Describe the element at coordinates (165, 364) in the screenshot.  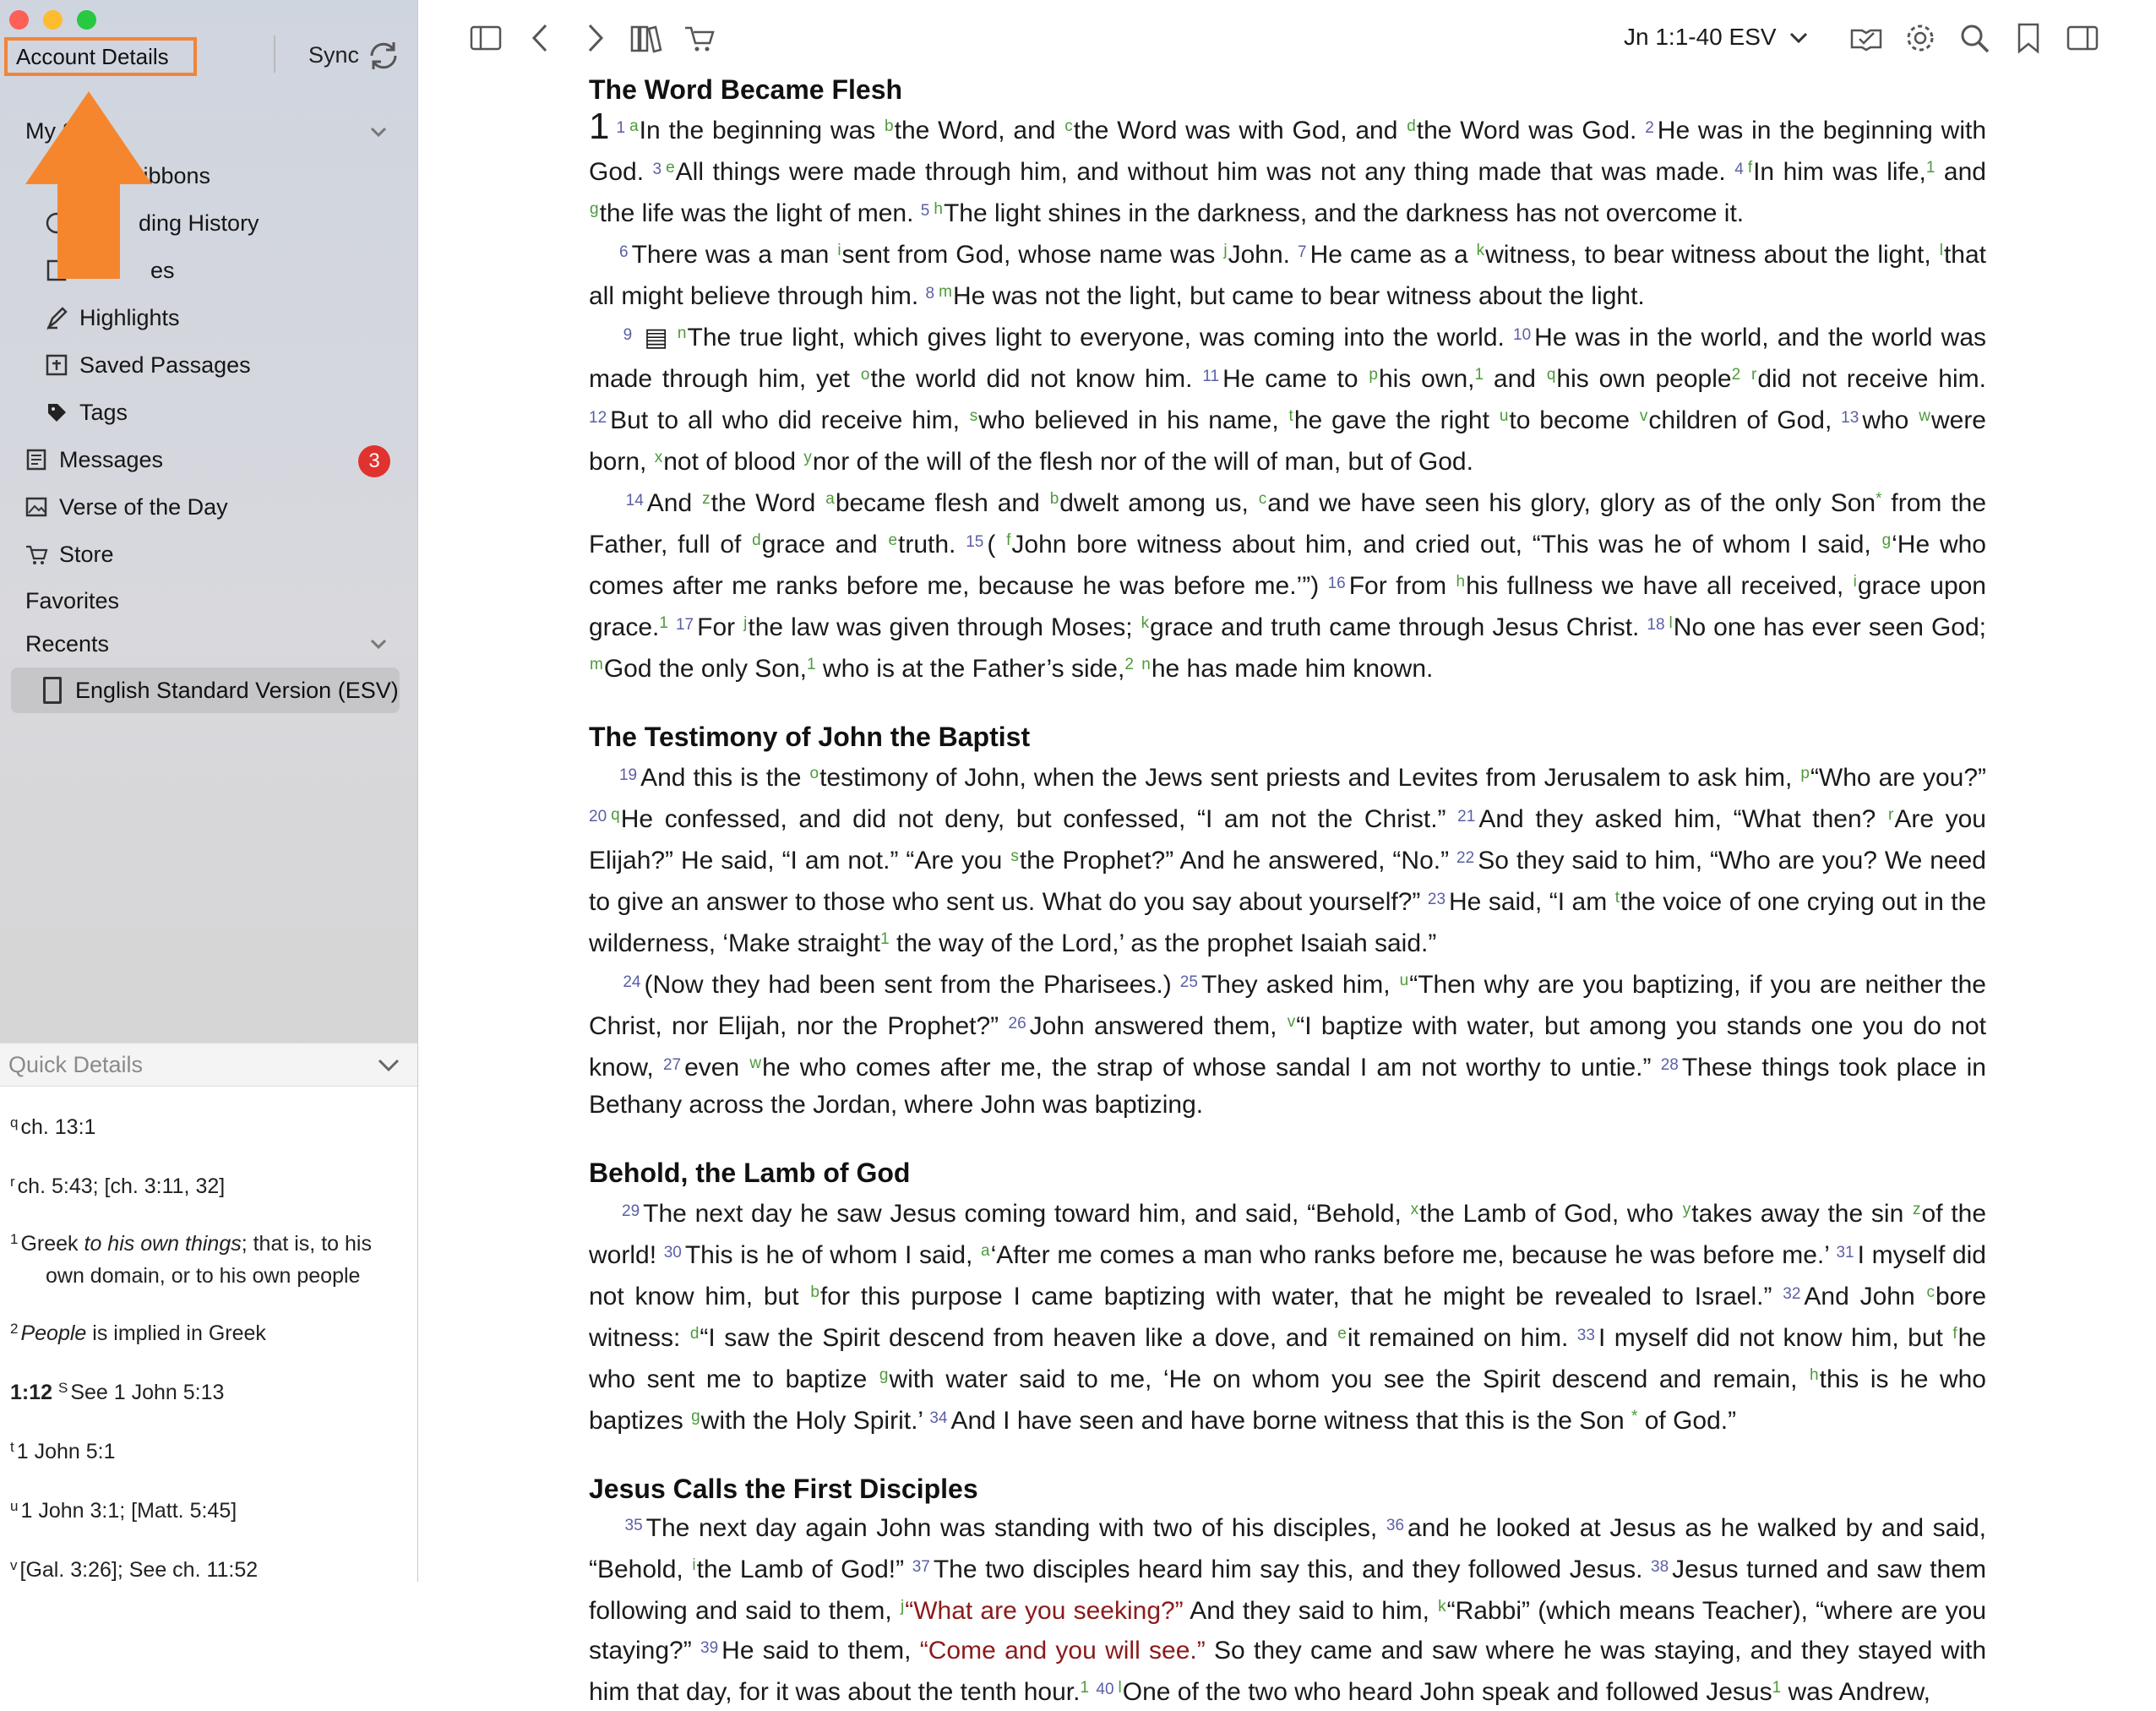
I see `sidebar-item-label: Saved Passages` at that location.